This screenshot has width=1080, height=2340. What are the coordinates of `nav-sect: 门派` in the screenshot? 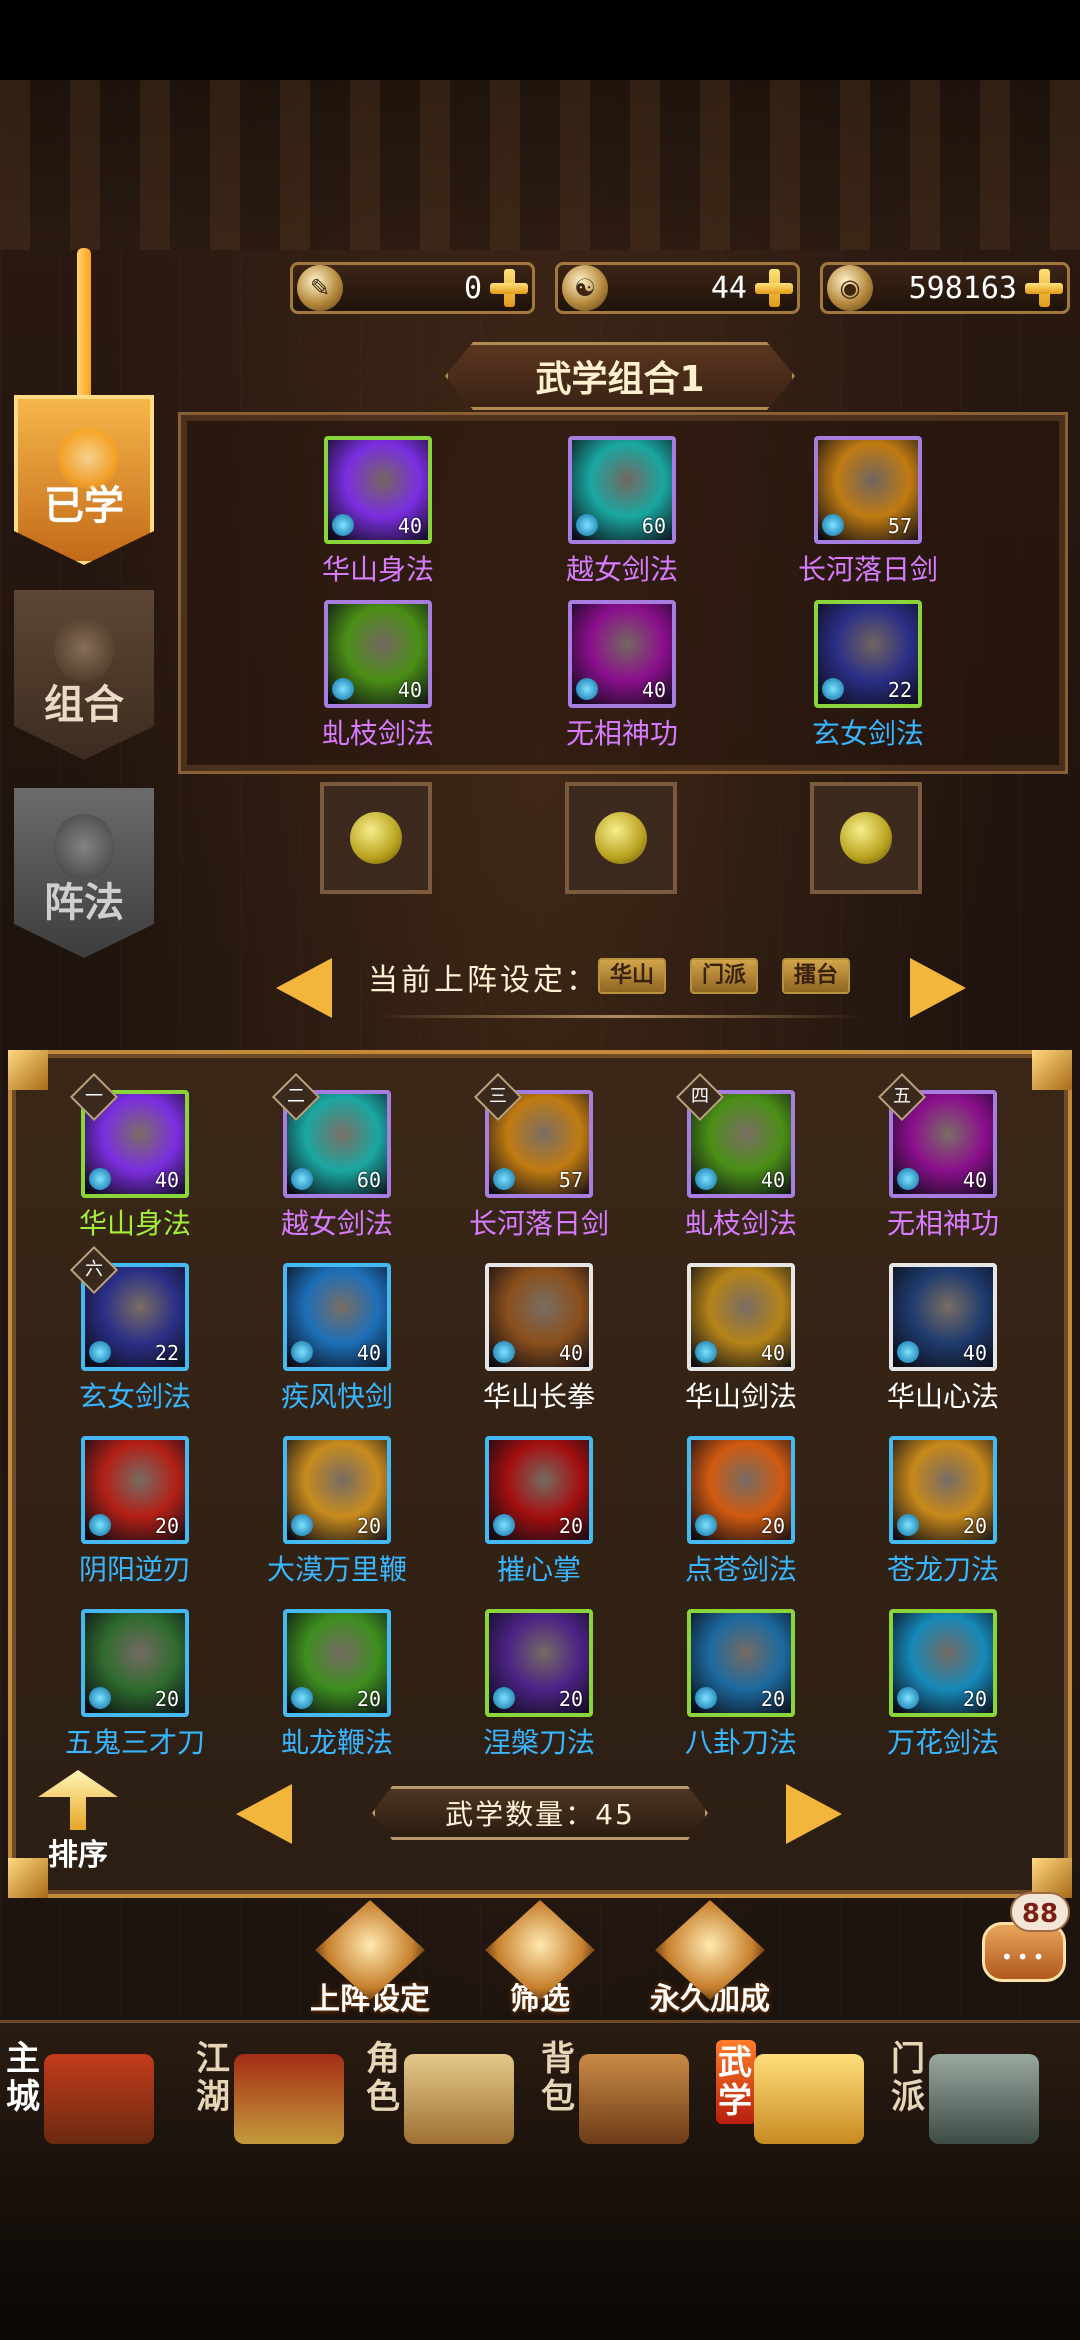 It's located at (970, 2099).